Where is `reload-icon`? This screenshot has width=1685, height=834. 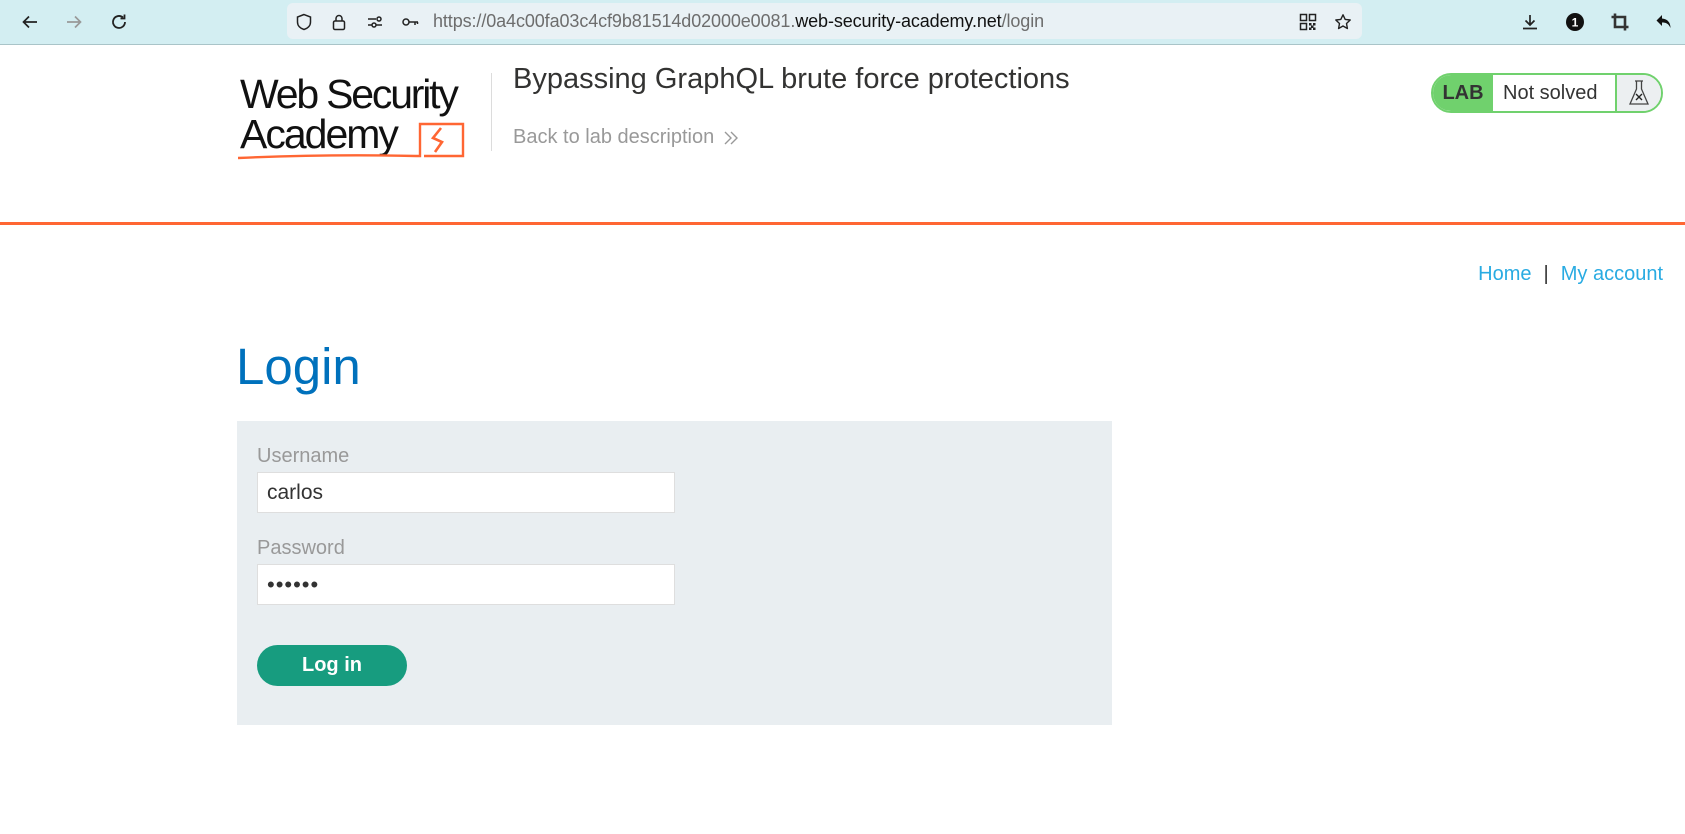
reload-icon is located at coordinates (119, 21).